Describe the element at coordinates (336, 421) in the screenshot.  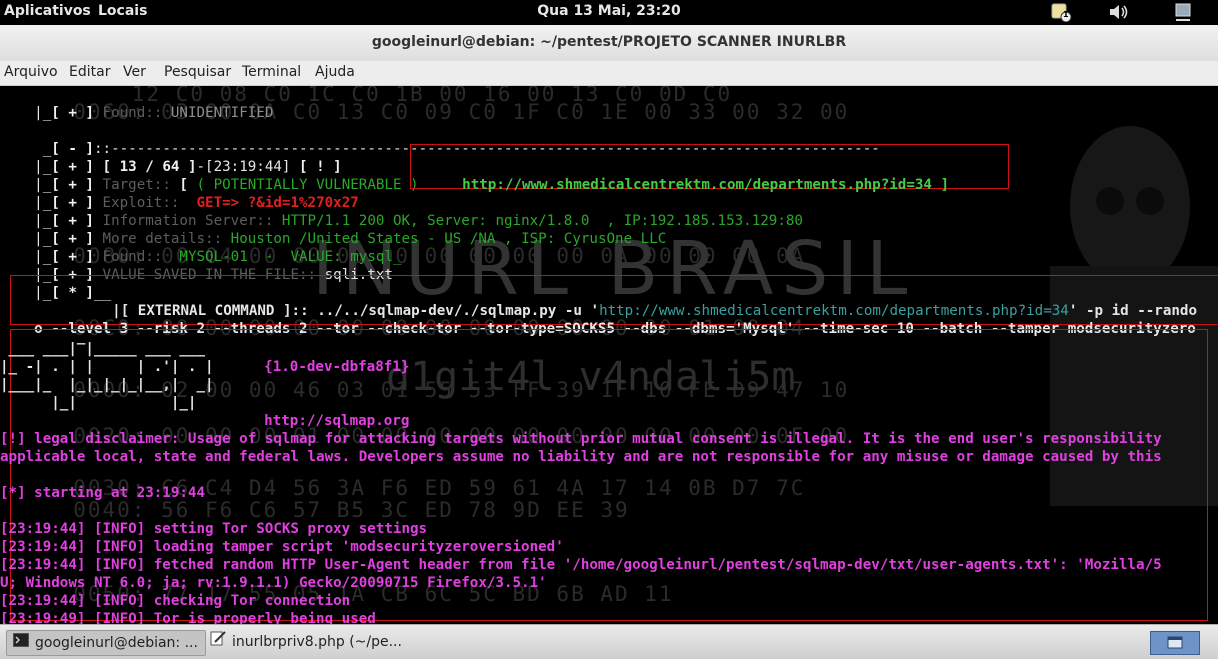
I see `sqlmap-url: http://sqlmap.org` at that location.